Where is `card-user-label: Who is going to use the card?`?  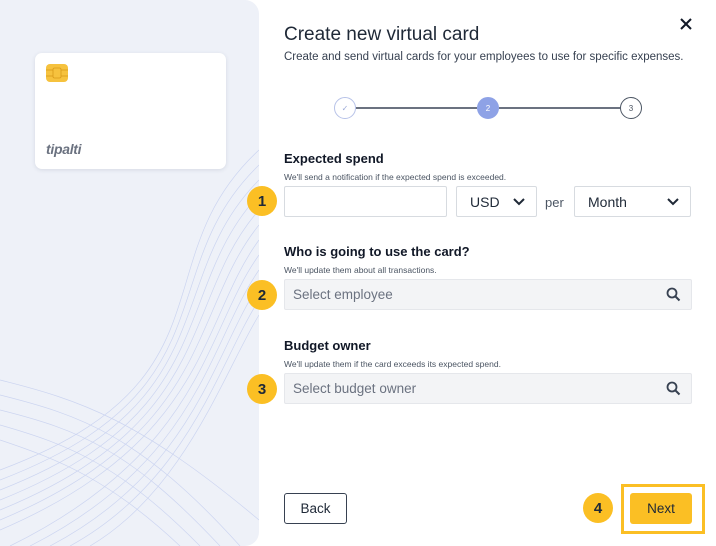 card-user-label: Who is going to use the card? is located at coordinates (377, 251).